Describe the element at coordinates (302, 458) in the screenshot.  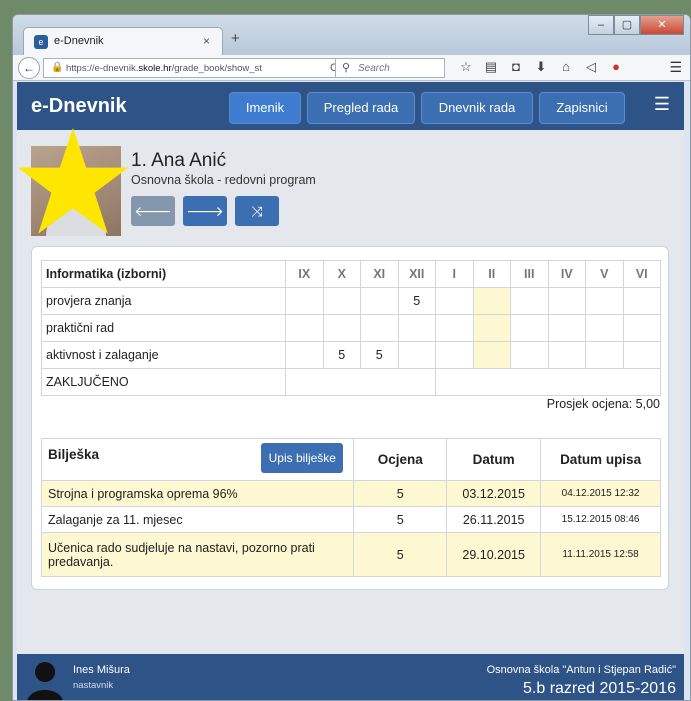
I see `add-note-button: Upis bilješke` at that location.